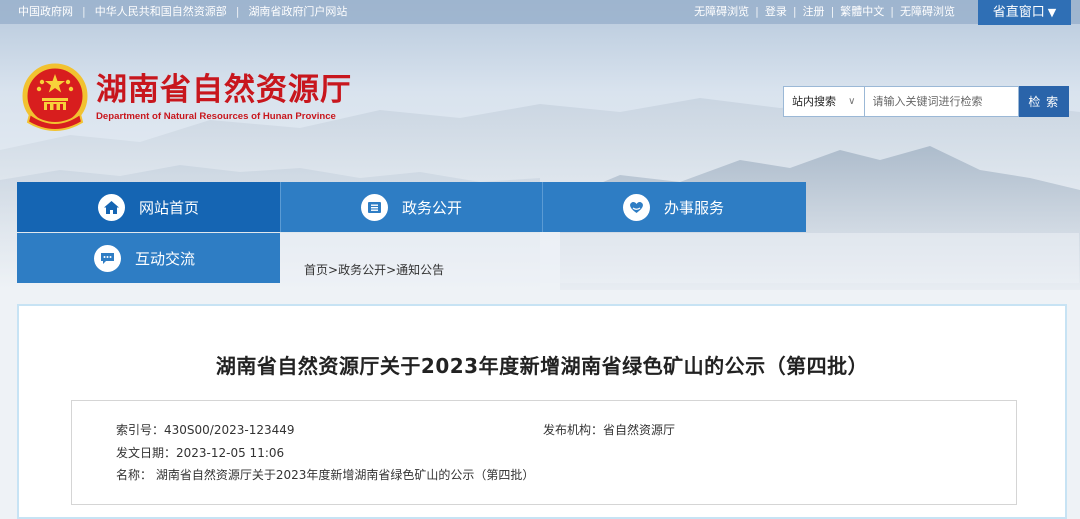 Image resolution: width=1080 pixels, height=519 pixels. I want to click on site-title-cn: 湖南省自然资源厅, so click(224, 90).